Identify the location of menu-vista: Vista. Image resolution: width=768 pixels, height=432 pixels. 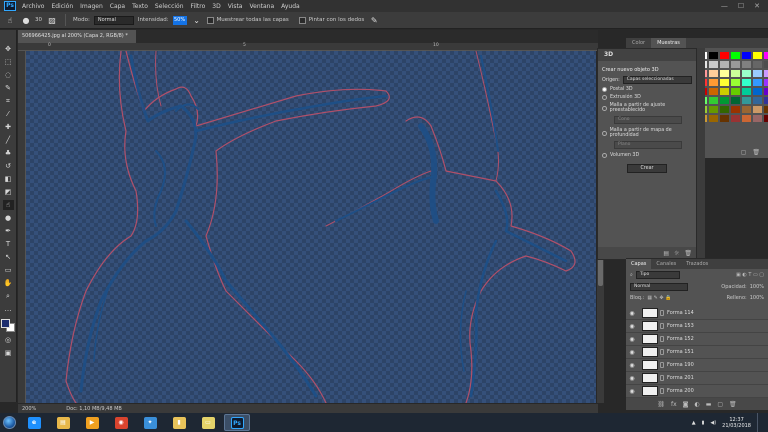
(235, 6).